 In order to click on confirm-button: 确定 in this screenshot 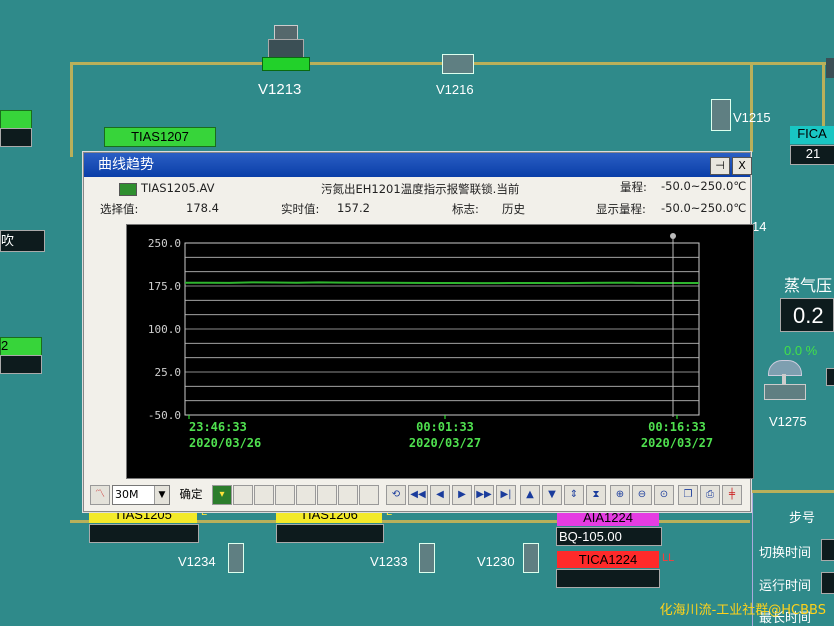, I will do `click(191, 494)`.